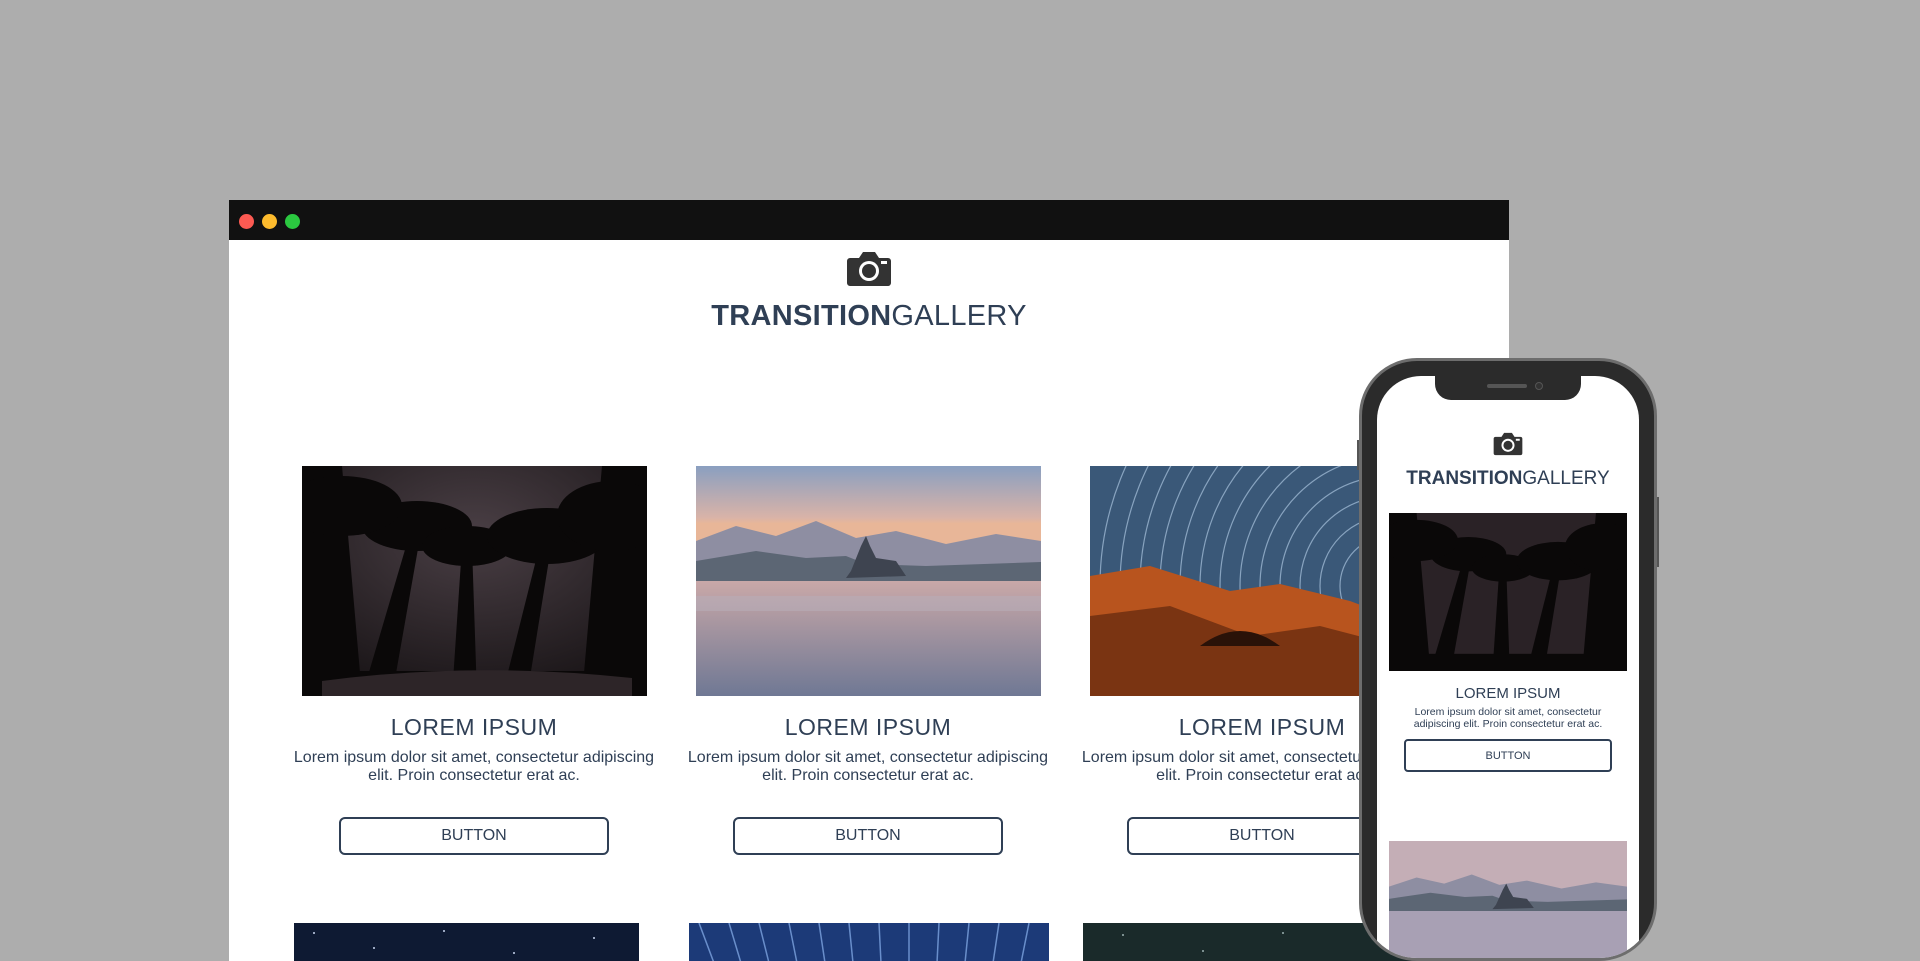  Describe the element at coordinates (1508, 755) in the screenshot. I see `mobile-card-button: BUTTON` at that location.